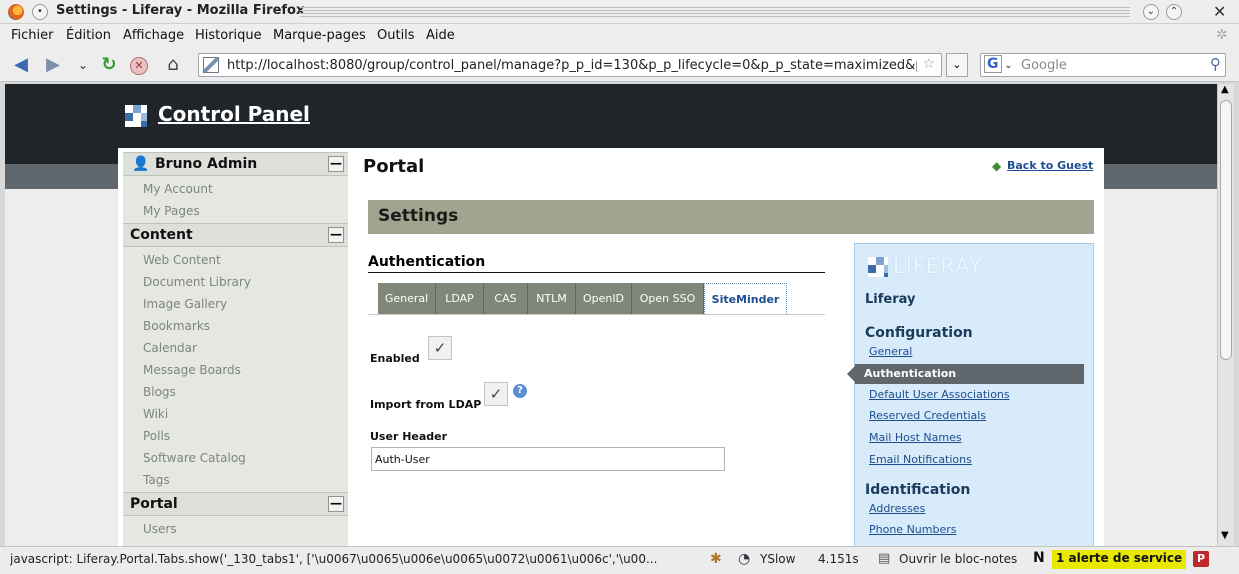  What do you see at coordinates (235, 164) in the screenshot?
I see `user-section-header: 👤 Bruno Admin —` at bounding box center [235, 164].